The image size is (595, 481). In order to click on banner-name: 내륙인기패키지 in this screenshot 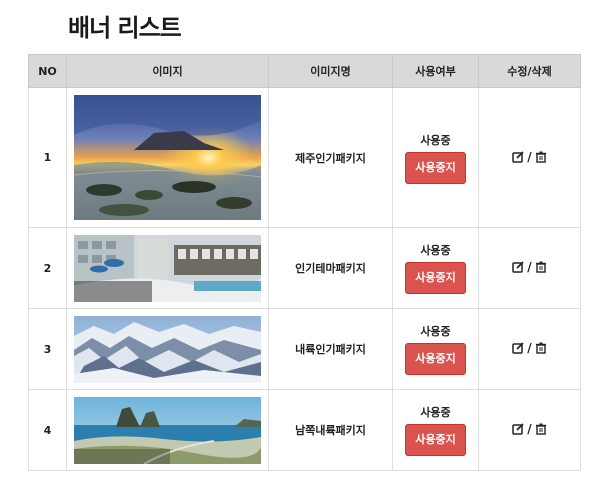, I will do `click(330, 349)`.